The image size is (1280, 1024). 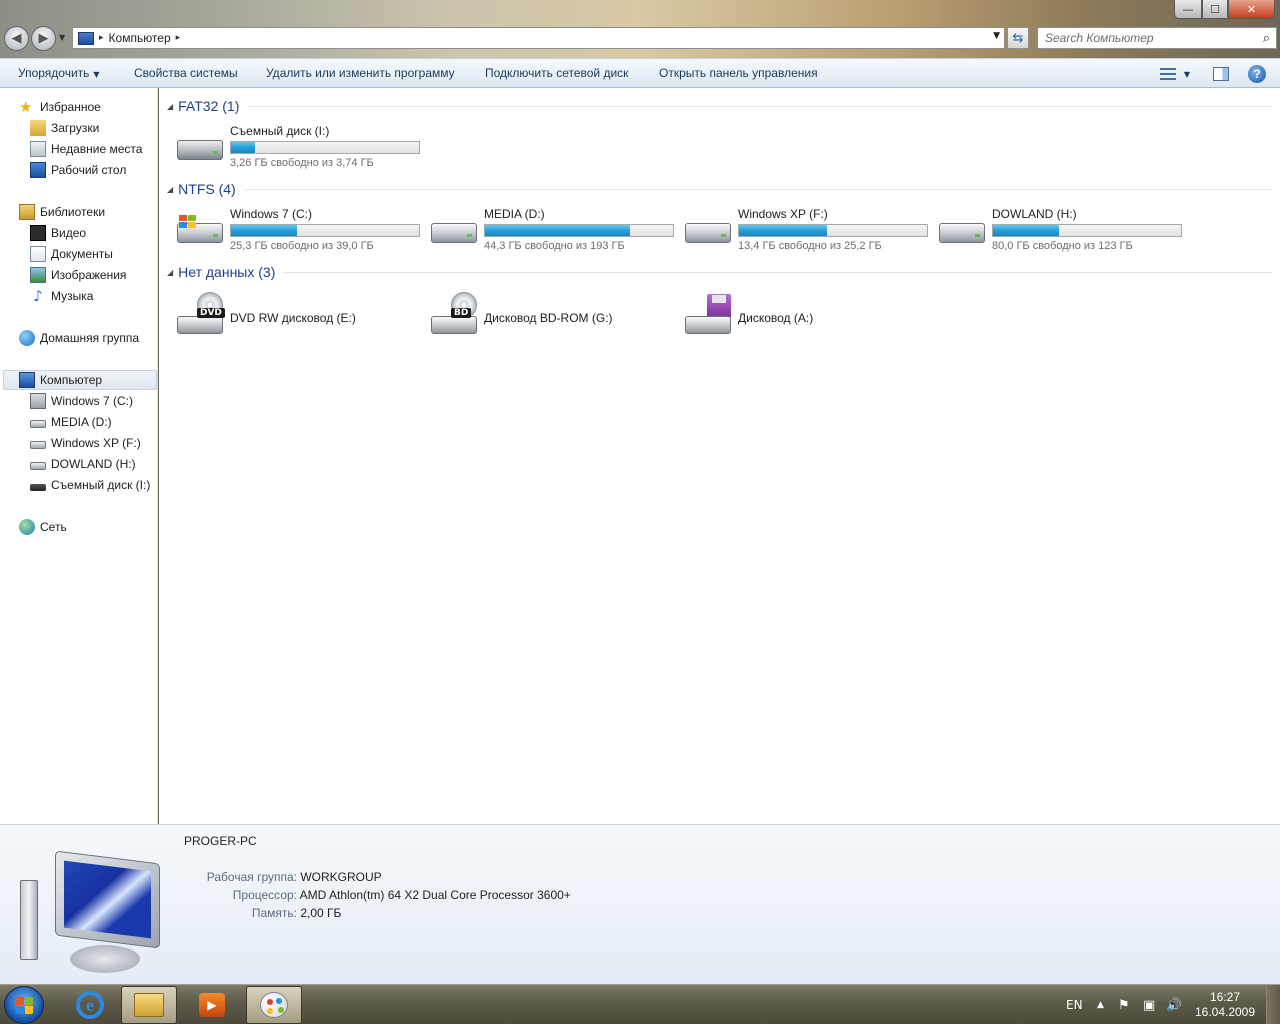 What do you see at coordinates (79, 338) in the screenshot?
I see `sidebar-item-homegroup: Домашняя группа` at bounding box center [79, 338].